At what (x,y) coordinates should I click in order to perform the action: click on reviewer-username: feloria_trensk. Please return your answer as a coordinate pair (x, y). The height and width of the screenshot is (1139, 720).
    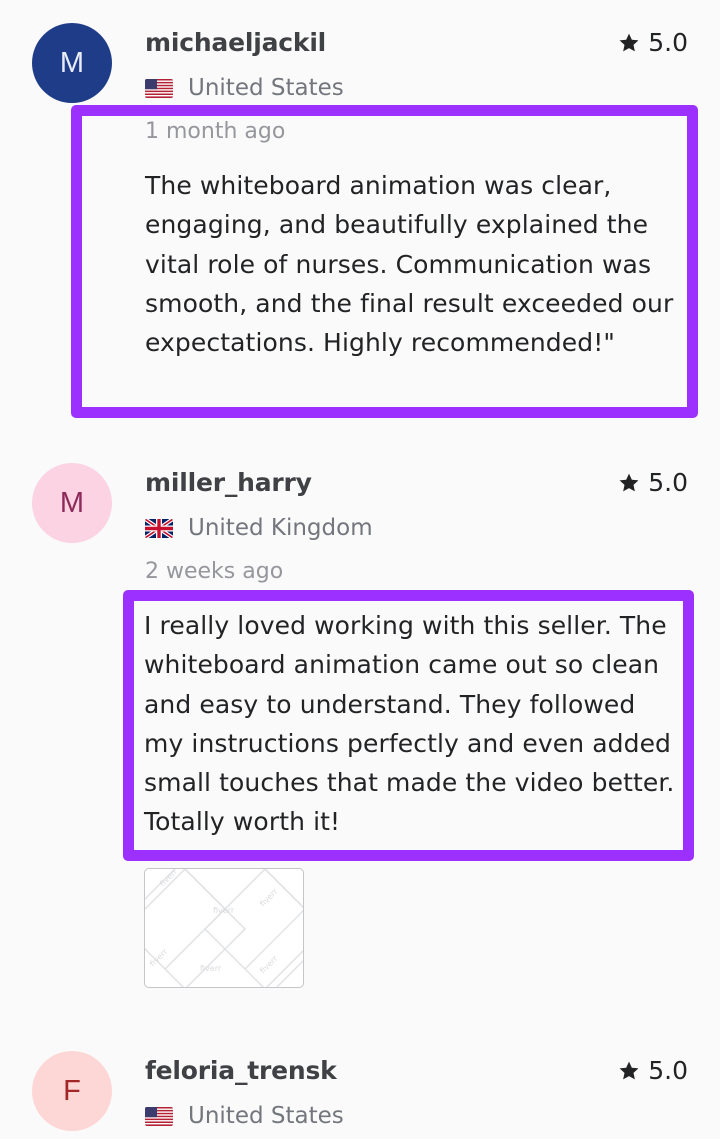
    Looking at the image, I should click on (241, 1070).